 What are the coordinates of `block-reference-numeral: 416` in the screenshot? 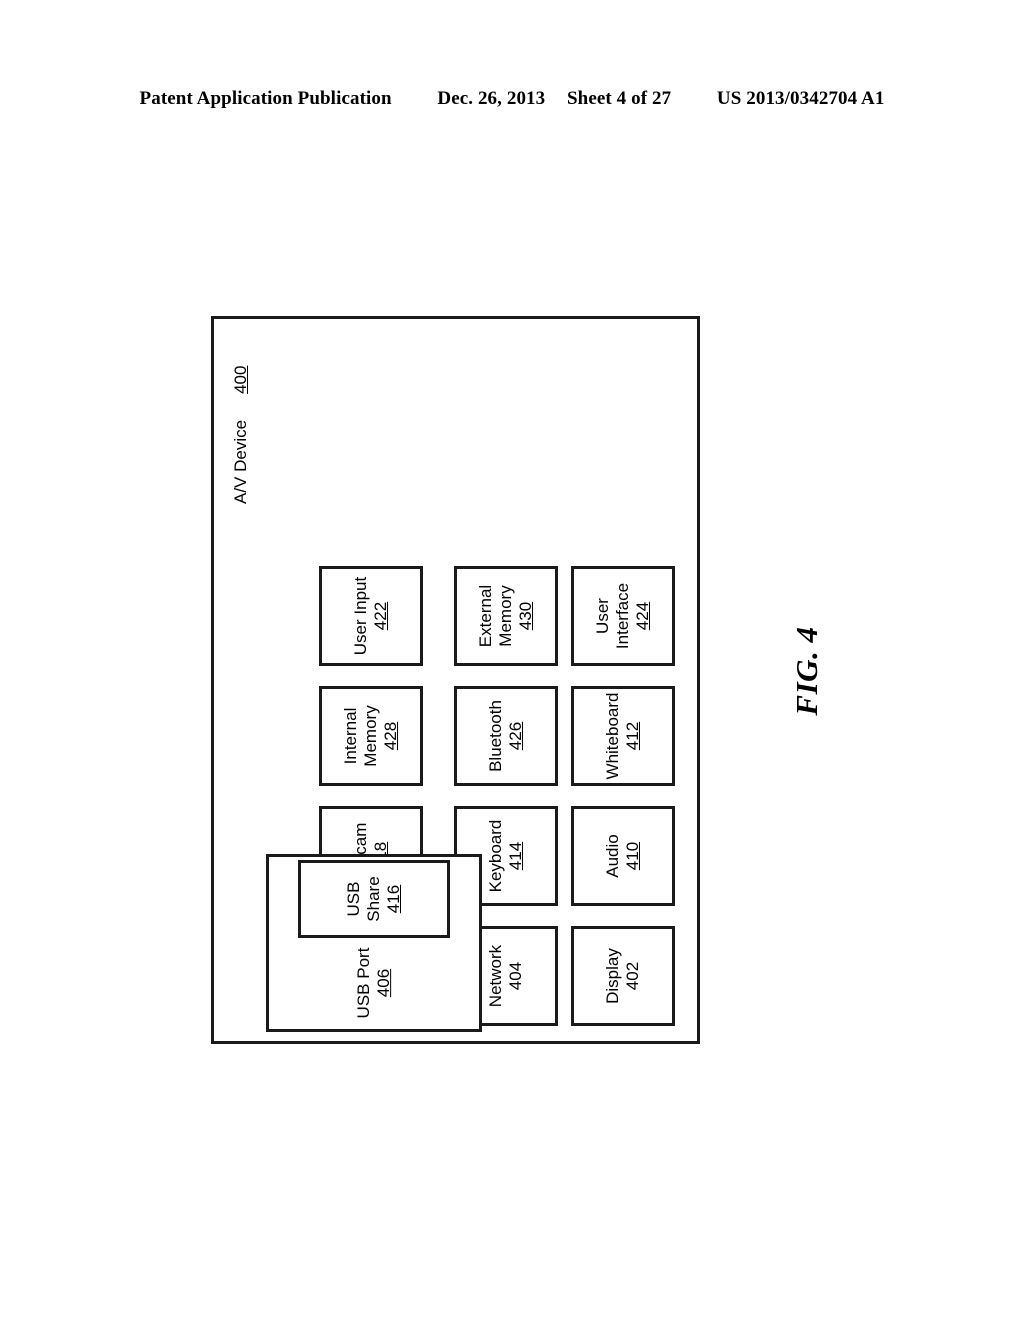 It's located at (393, 899).